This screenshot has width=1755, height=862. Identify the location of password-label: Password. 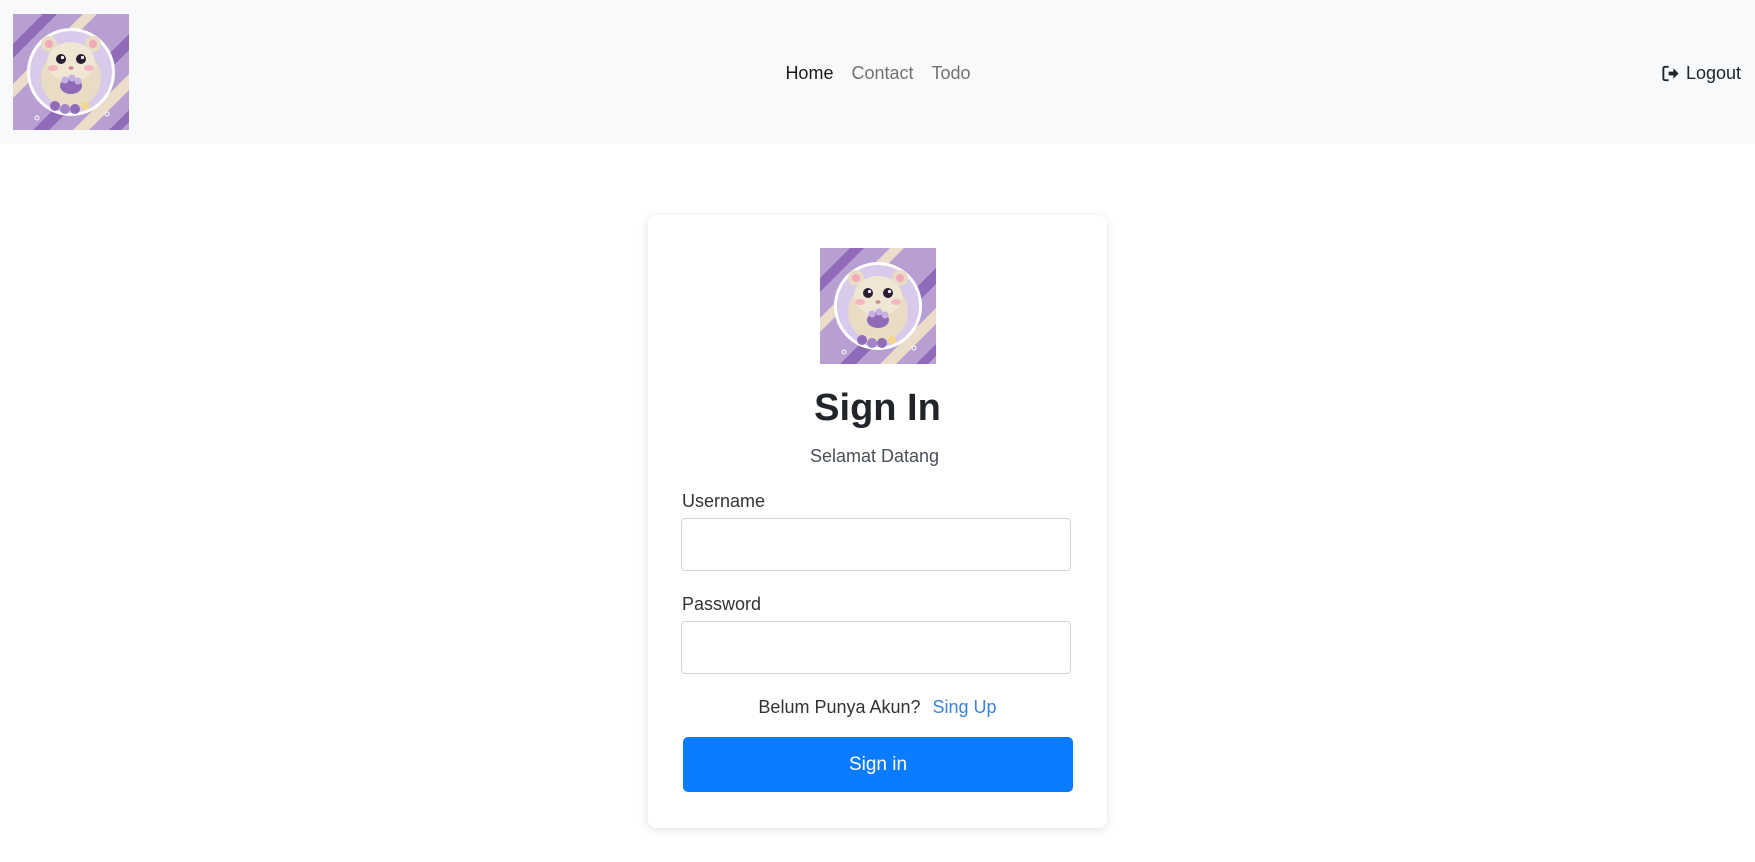
(722, 604).